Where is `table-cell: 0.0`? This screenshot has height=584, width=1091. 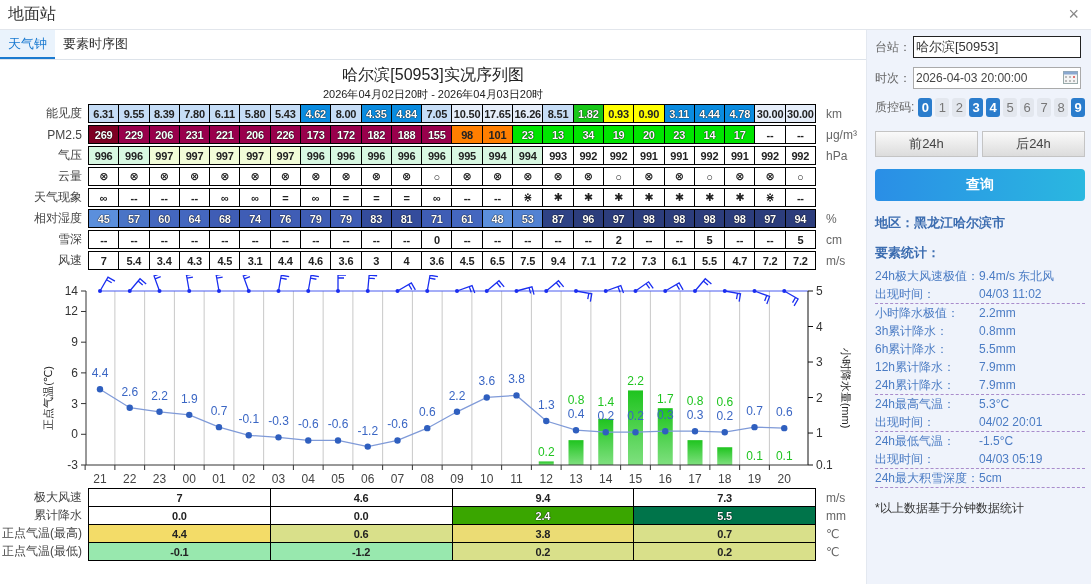
table-cell: 0.0 is located at coordinates (361, 515).